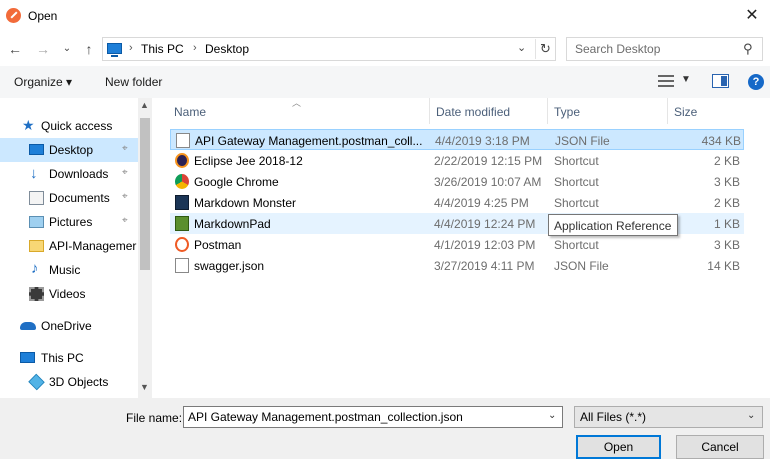 This screenshot has width=770, height=459. I want to click on file-name: Eclipse Jee 2018-12, so click(248, 161).